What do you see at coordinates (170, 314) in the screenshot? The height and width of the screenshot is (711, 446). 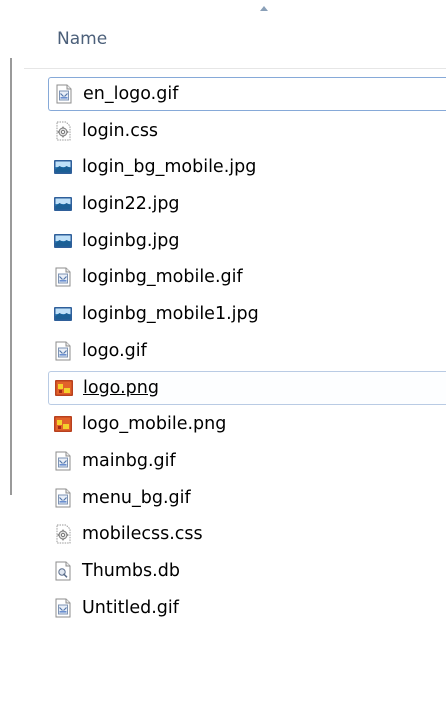 I see `file-name: loginbg_mobile1.jpg` at bounding box center [170, 314].